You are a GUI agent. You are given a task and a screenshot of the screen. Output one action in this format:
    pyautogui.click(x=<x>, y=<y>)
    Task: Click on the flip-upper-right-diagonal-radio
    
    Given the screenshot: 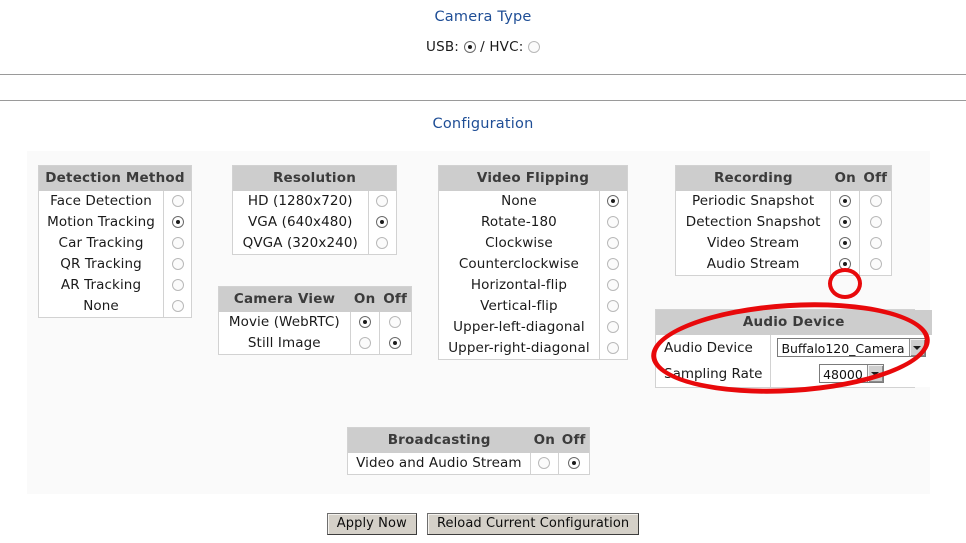 What is the action you would take?
    pyautogui.click(x=613, y=348)
    